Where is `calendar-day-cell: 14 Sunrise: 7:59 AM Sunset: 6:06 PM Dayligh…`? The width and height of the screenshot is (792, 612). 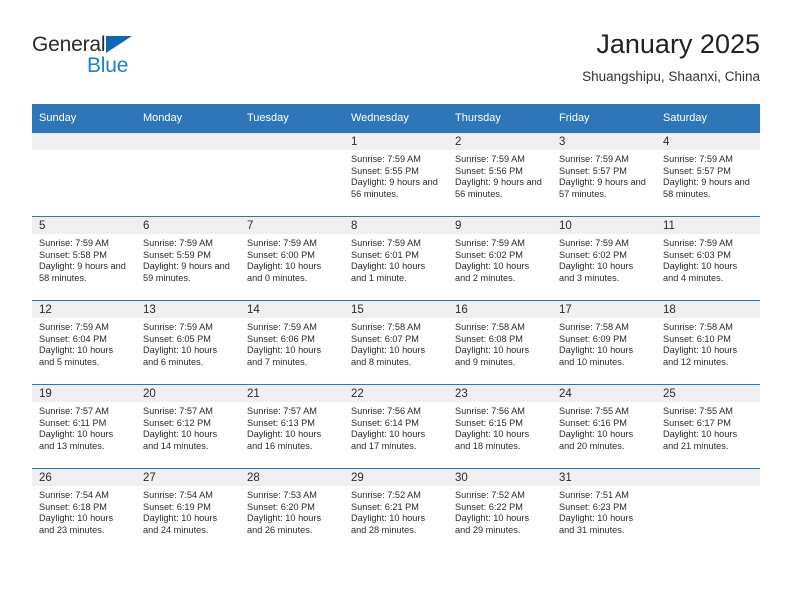
calendar-day-cell: 14 Sunrise: 7:59 AM Sunset: 6:06 PM Dayligh… is located at coordinates (292, 342).